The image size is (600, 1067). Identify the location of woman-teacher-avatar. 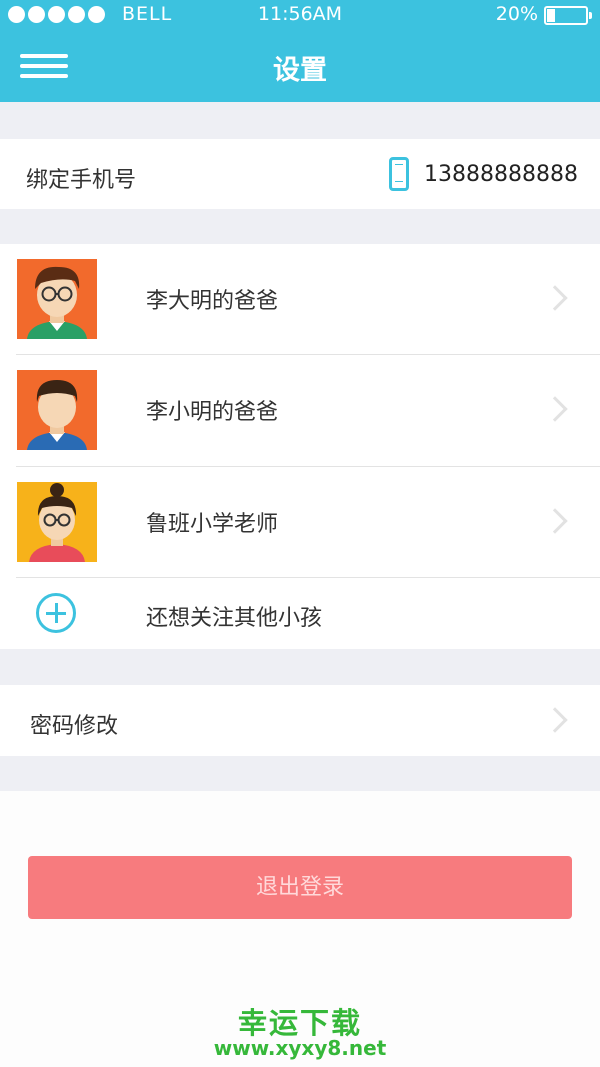
(57, 522).